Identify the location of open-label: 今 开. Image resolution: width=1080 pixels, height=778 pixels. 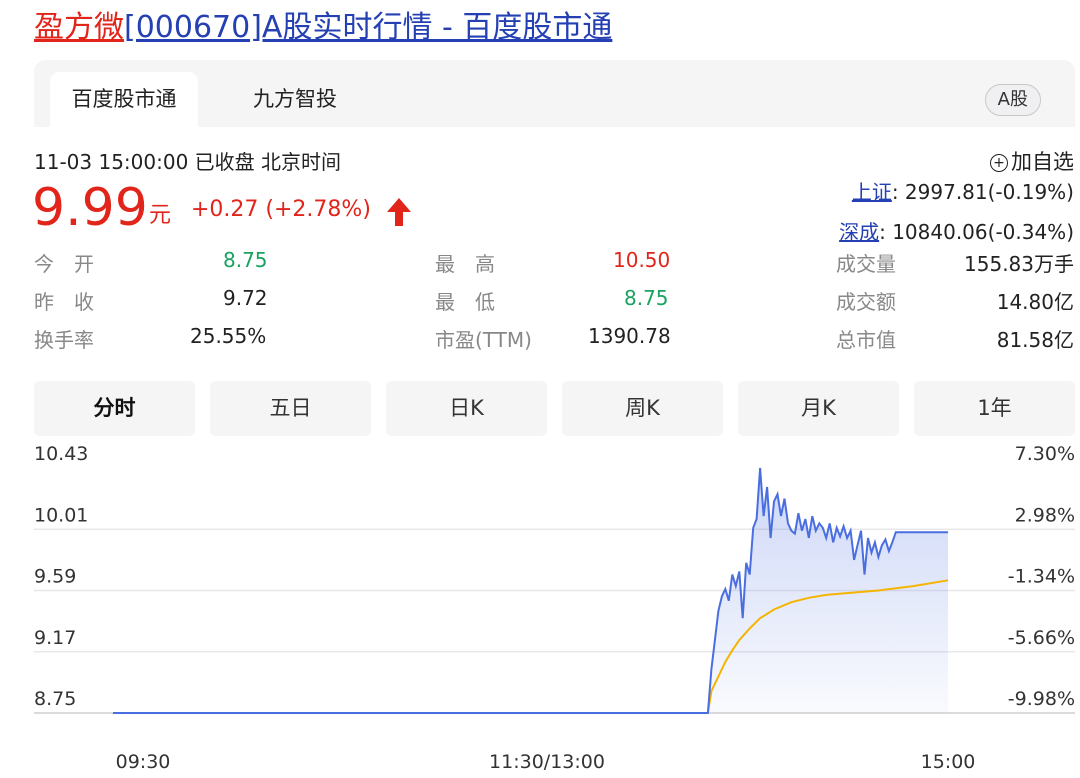
(64, 264).